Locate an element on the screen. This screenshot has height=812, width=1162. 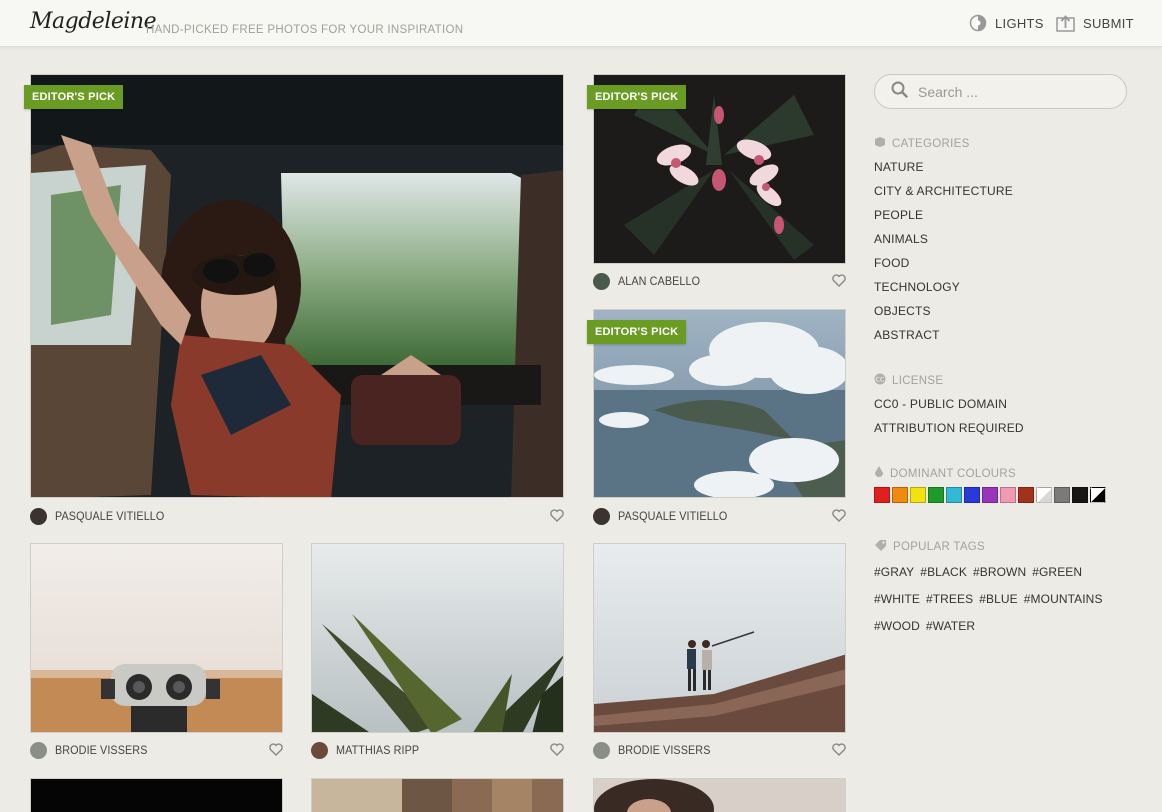
tag-link: #BLACK is located at coordinates (943, 578).